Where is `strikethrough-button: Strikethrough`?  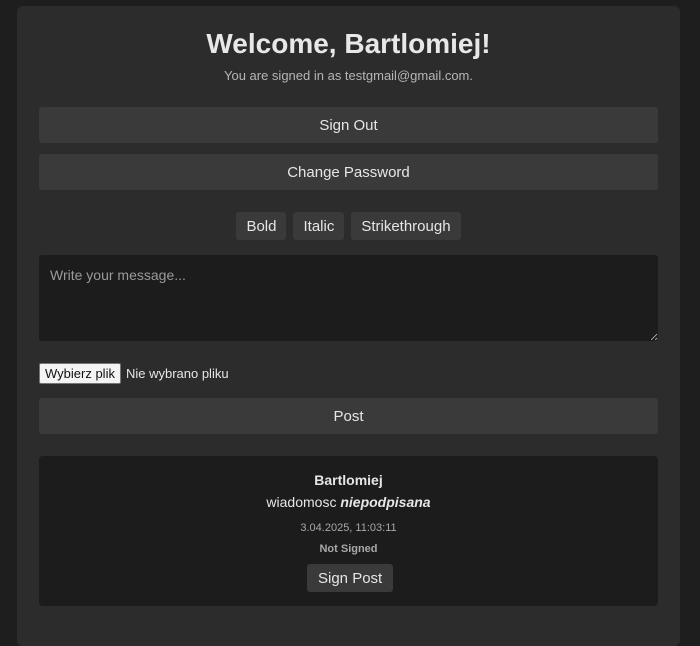
strikethrough-button: Strikethrough is located at coordinates (406, 226).